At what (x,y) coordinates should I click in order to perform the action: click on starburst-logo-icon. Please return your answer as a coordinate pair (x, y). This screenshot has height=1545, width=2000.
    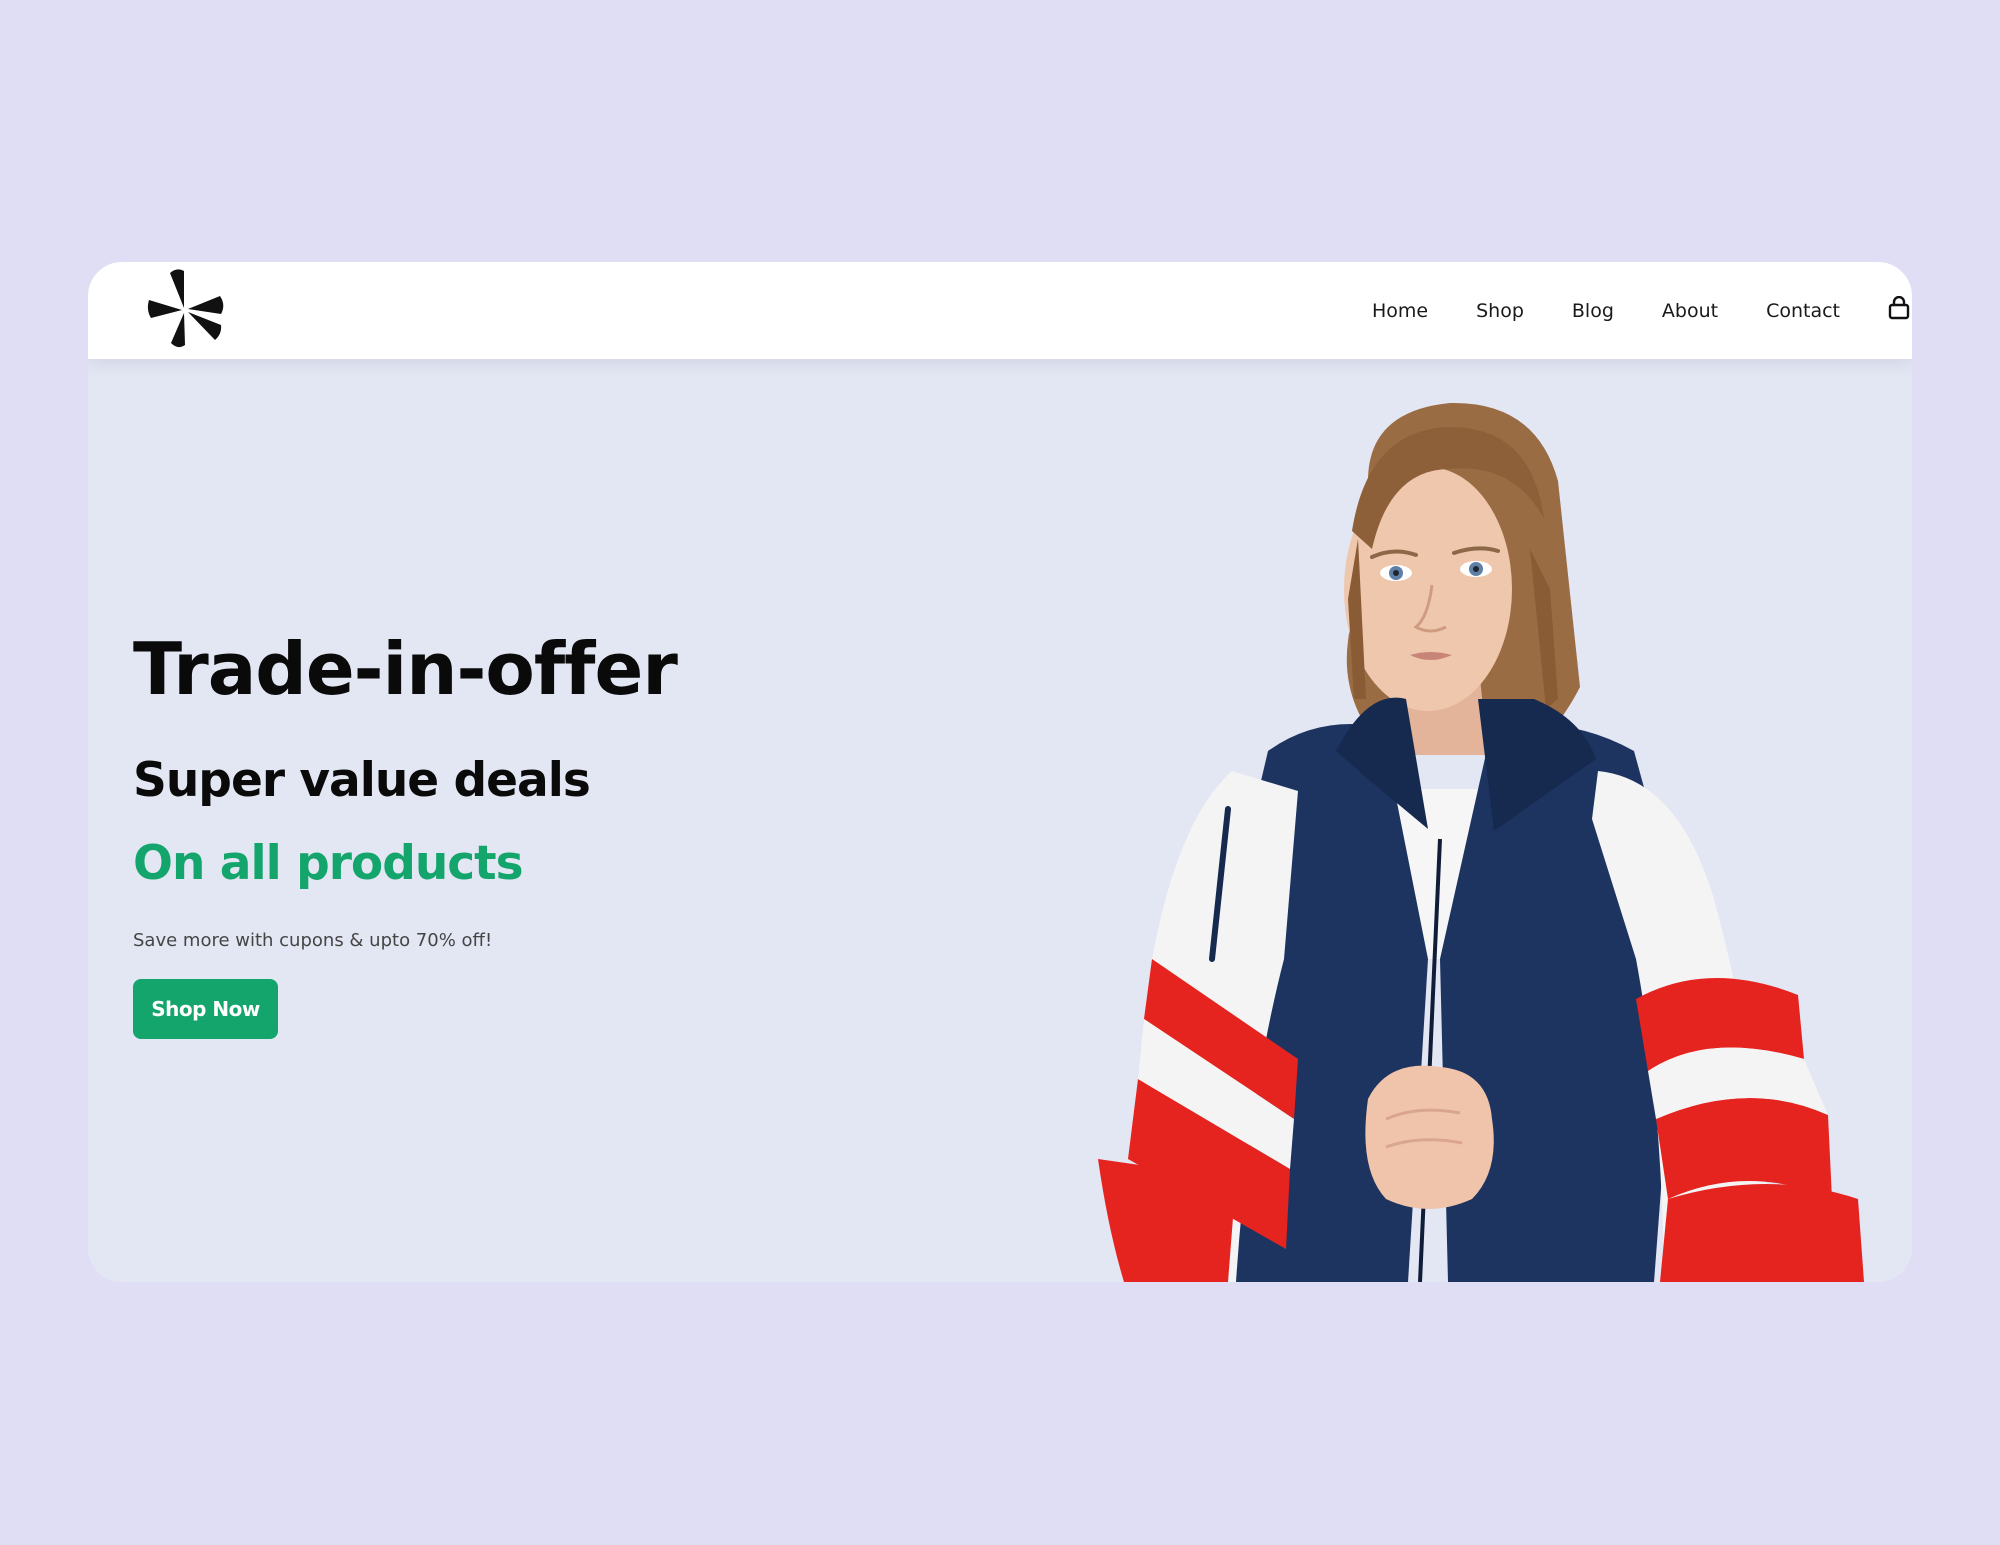
    Looking at the image, I should click on (185, 308).